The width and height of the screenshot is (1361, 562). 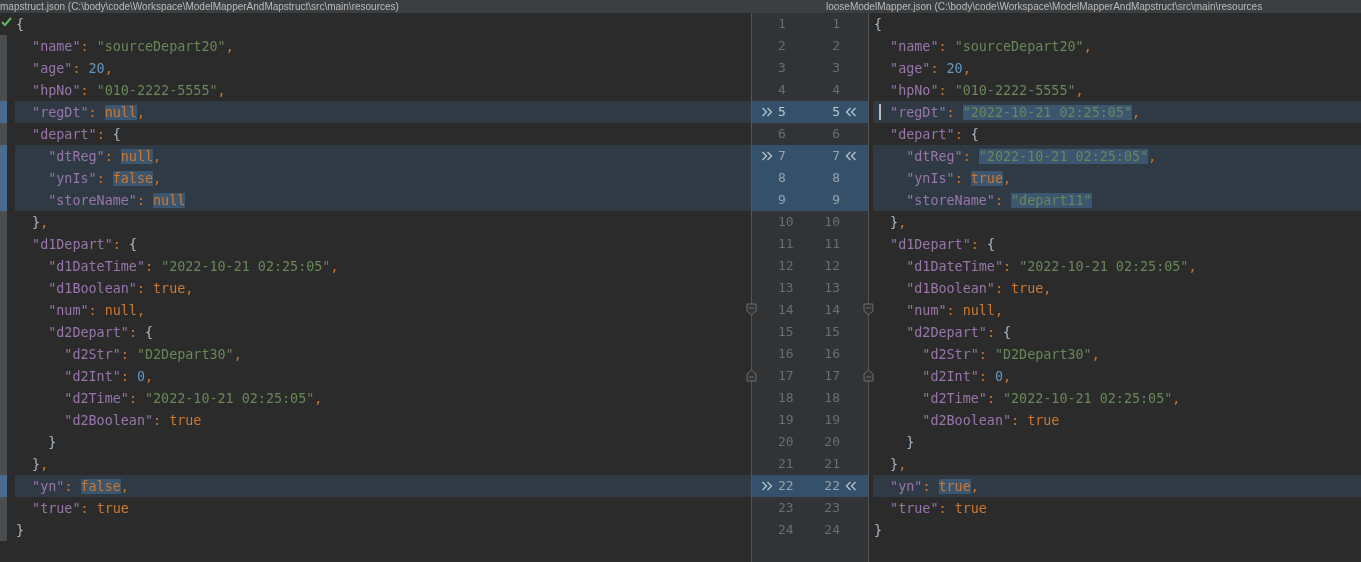 What do you see at coordinates (80, 486) in the screenshot?
I see `code-line: "yn": false,` at bounding box center [80, 486].